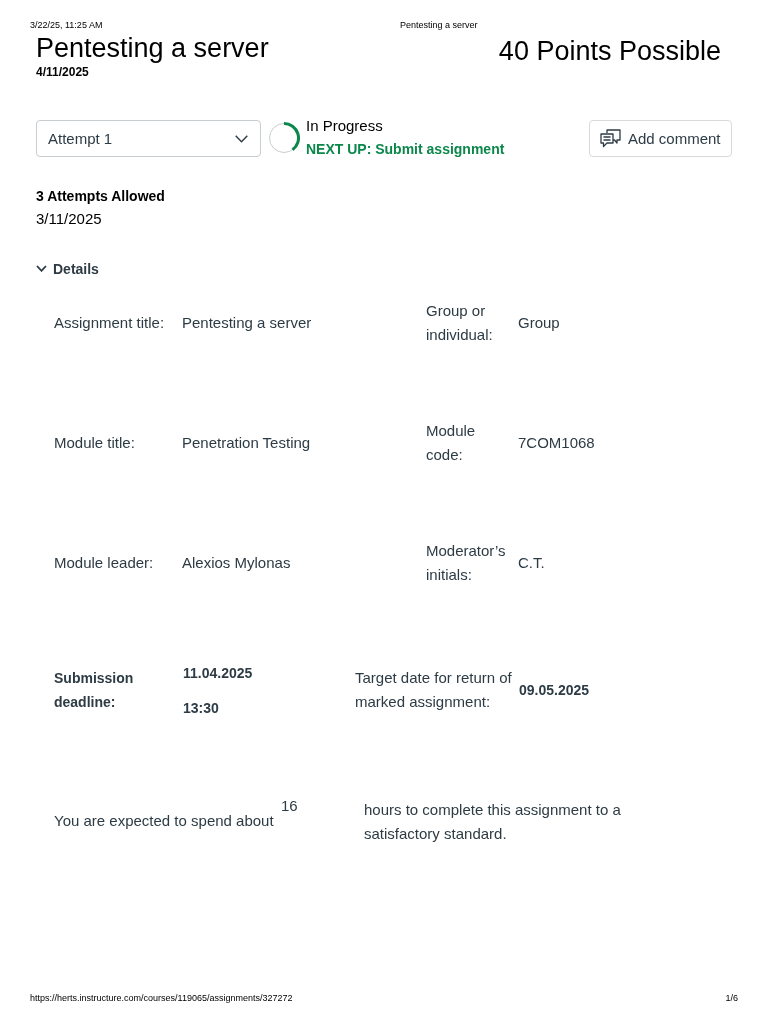 The width and height of the screenshot is (768, 1024). What do you see at coordinates (161, 998) in the screenshot?
I see `page-url: https://herts.instructure.com/courses/119065/assignments/327272` at bounding box center [161, 998].